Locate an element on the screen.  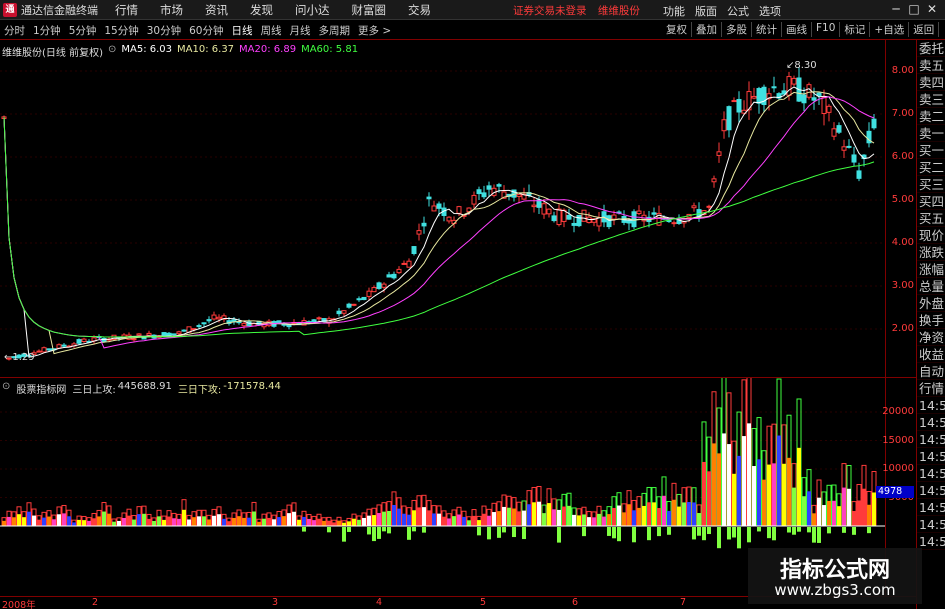
tool-button: 叠加 is located at coordinates (707, 29).